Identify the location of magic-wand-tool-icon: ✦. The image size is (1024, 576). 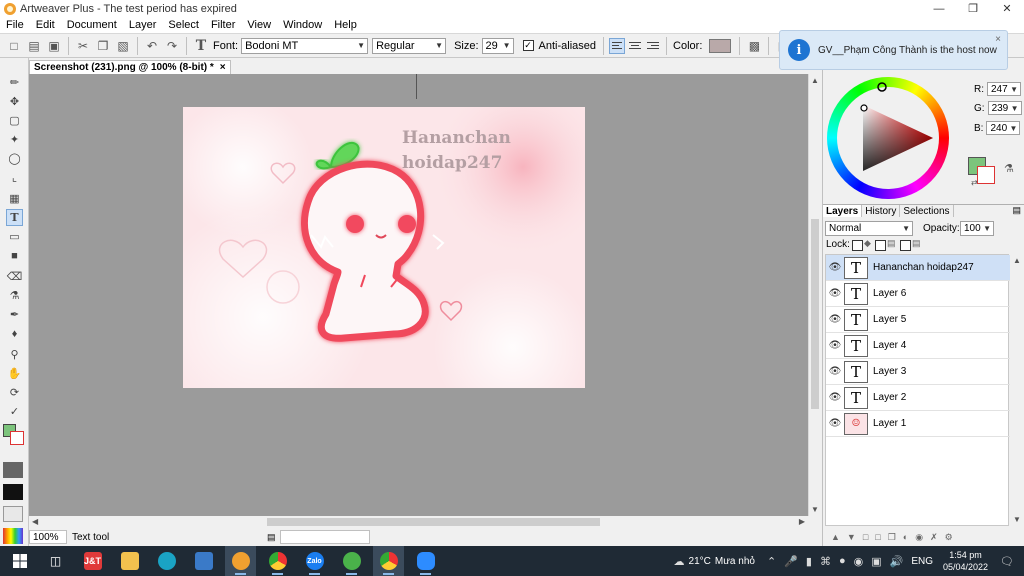
(14, 139).